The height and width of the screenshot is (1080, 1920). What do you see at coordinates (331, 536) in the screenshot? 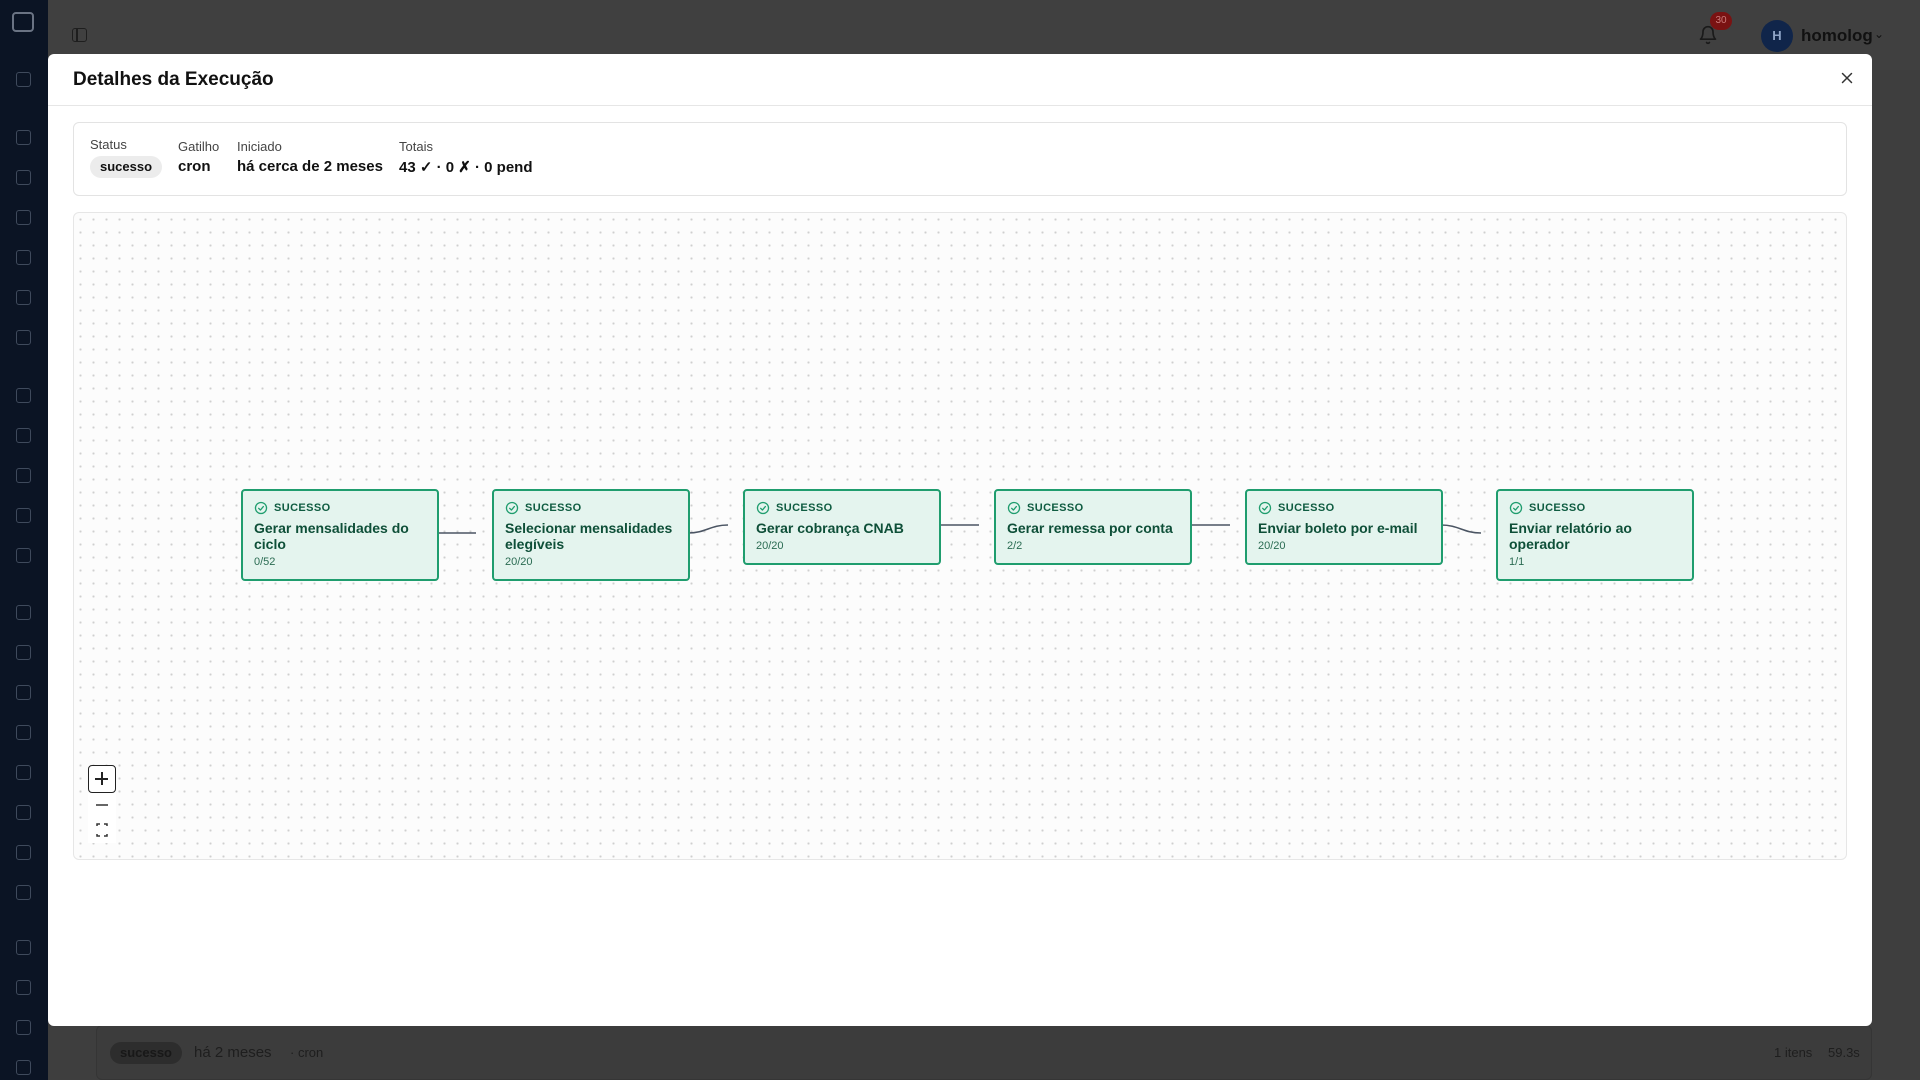
I see `node-title: Gerar mensalidades do ciclo` at bounding box center [331, 536].